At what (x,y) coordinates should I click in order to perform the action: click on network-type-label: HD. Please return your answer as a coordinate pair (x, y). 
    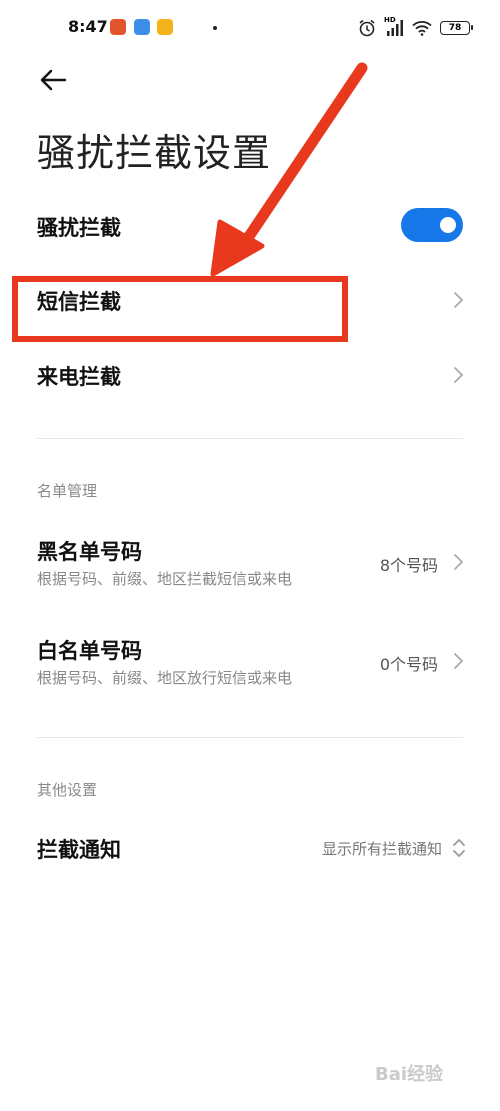
    Looking at the image, I should click on (390, 20).